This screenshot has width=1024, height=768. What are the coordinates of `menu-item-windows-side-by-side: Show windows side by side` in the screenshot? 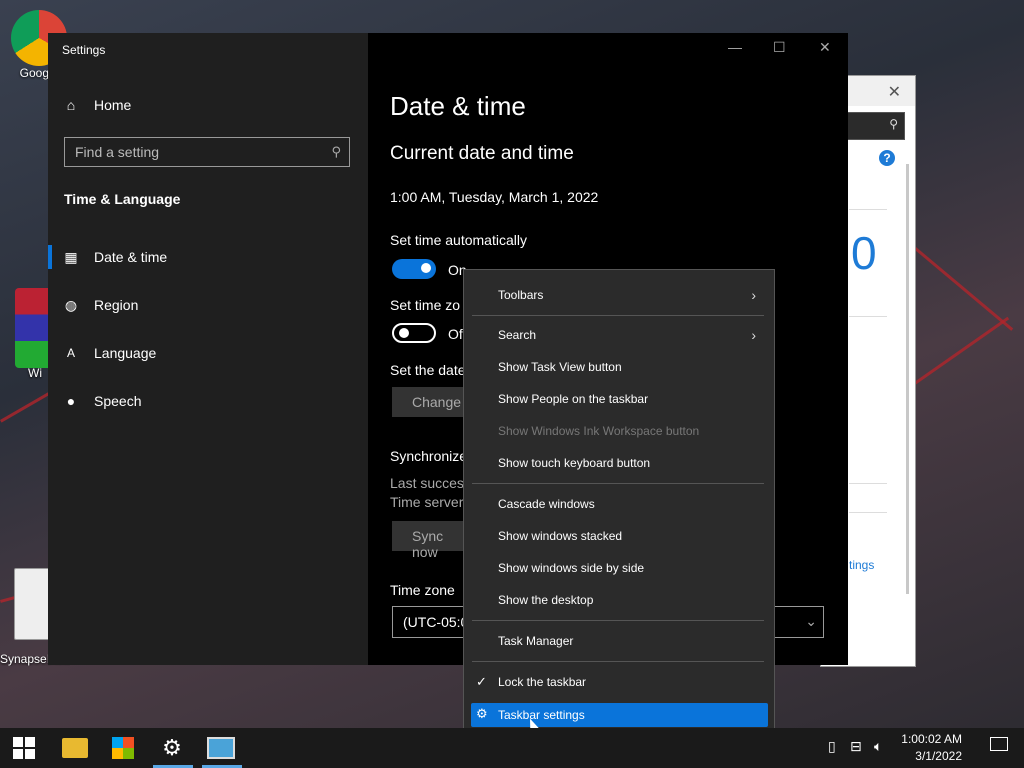 It's located at (632, 568).